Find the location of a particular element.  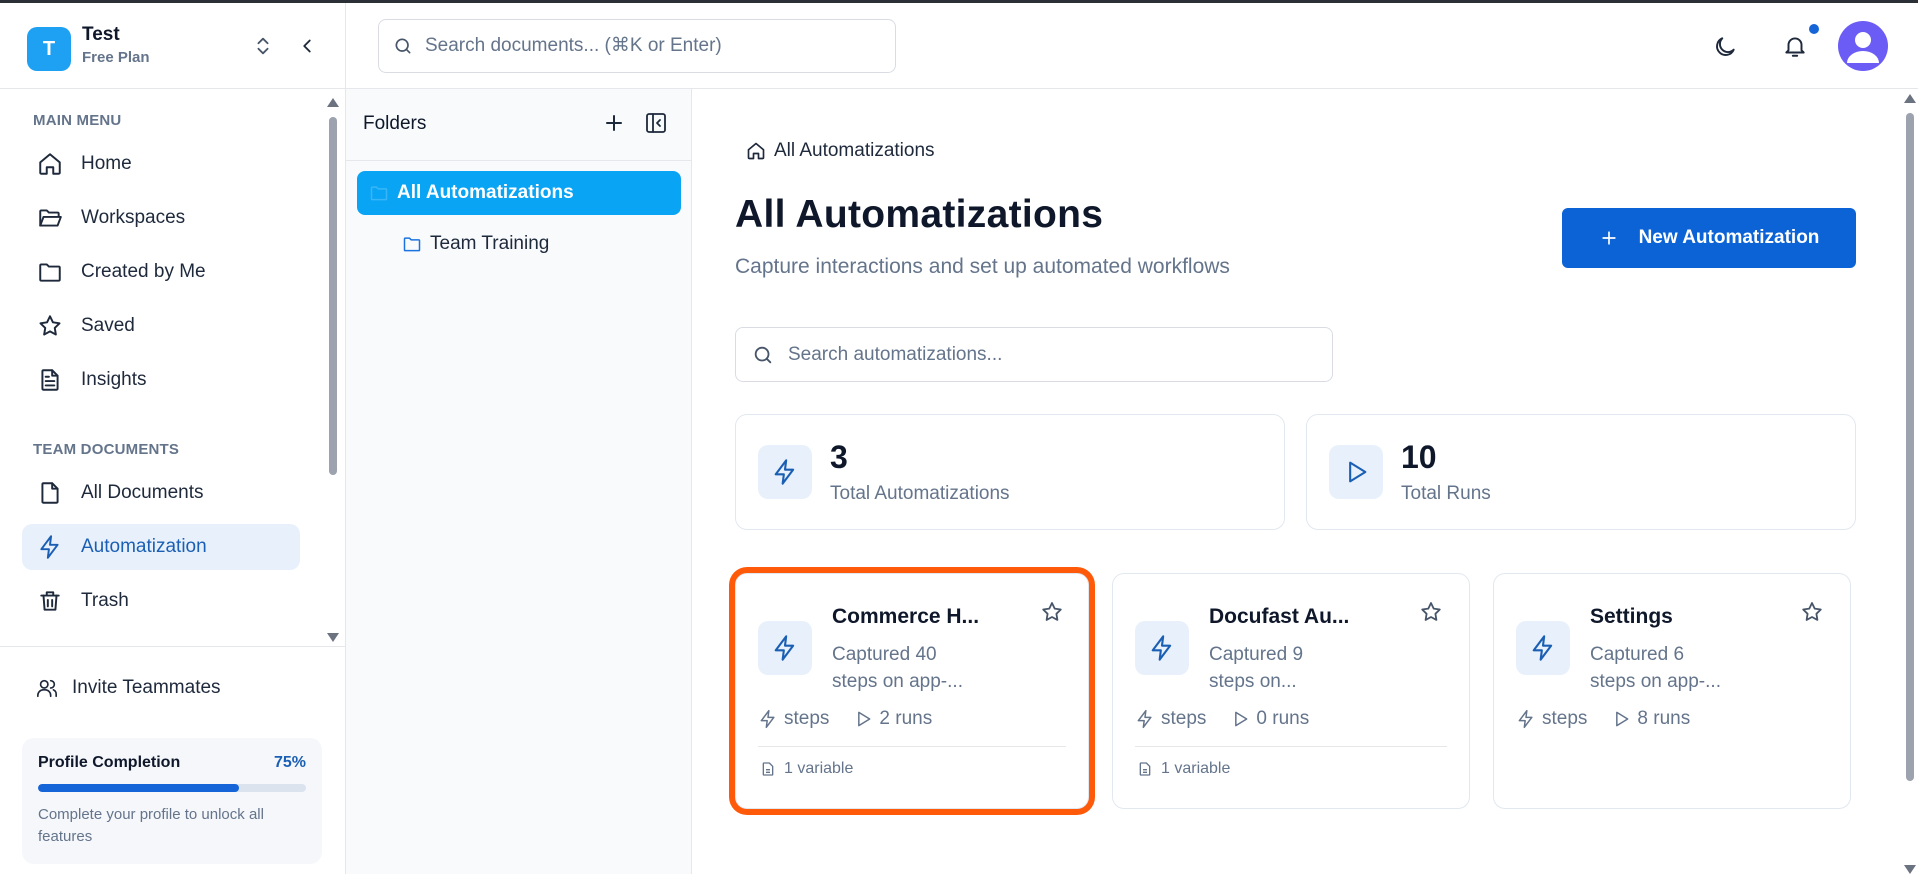

folder-label: All Automatizations is located at coordinates (485, 192).